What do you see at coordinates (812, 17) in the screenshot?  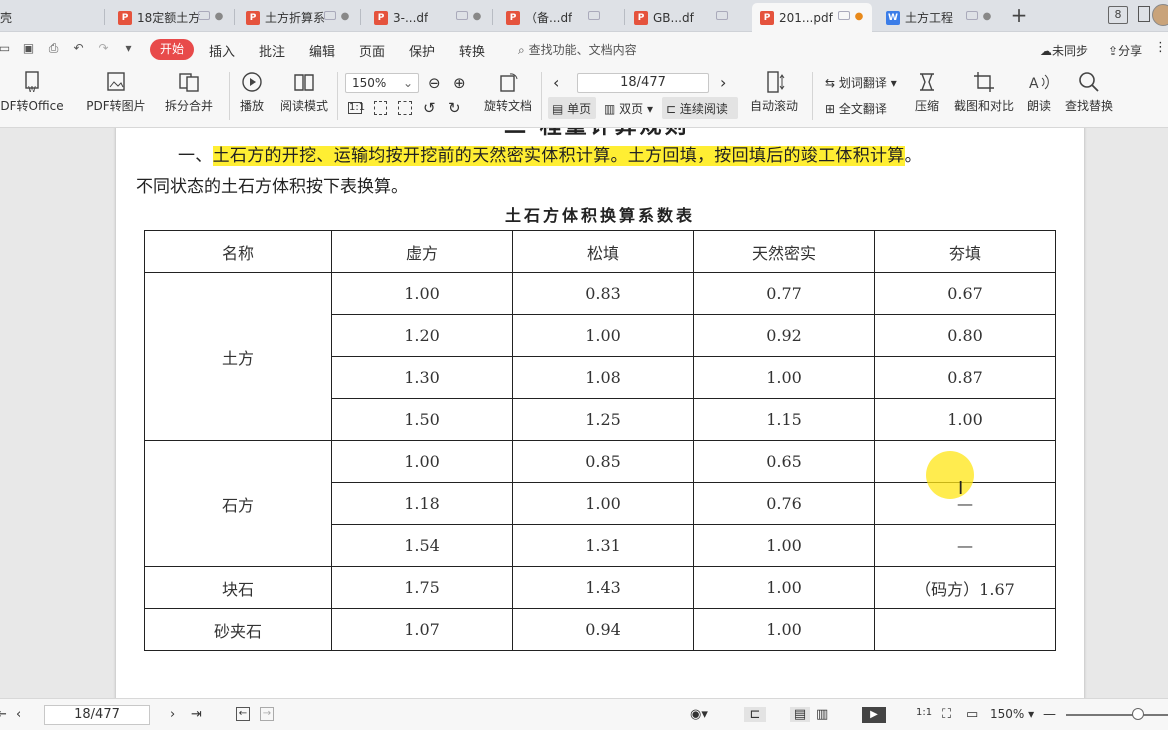 I see `tab-item-active: P 201...pdf ●` at bounding box center [812, 17].